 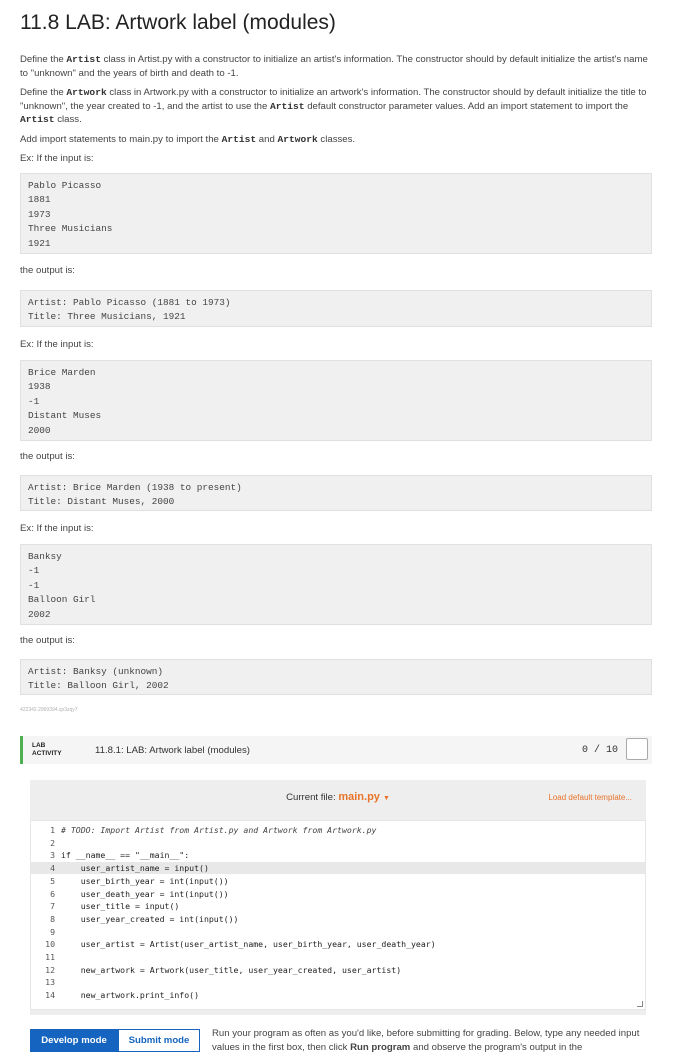 What do you see at coordinates (57, 528) in the screenshot?
I see `example-3-input-label: Ex: If the input is:` at bounding box center [57, 528].